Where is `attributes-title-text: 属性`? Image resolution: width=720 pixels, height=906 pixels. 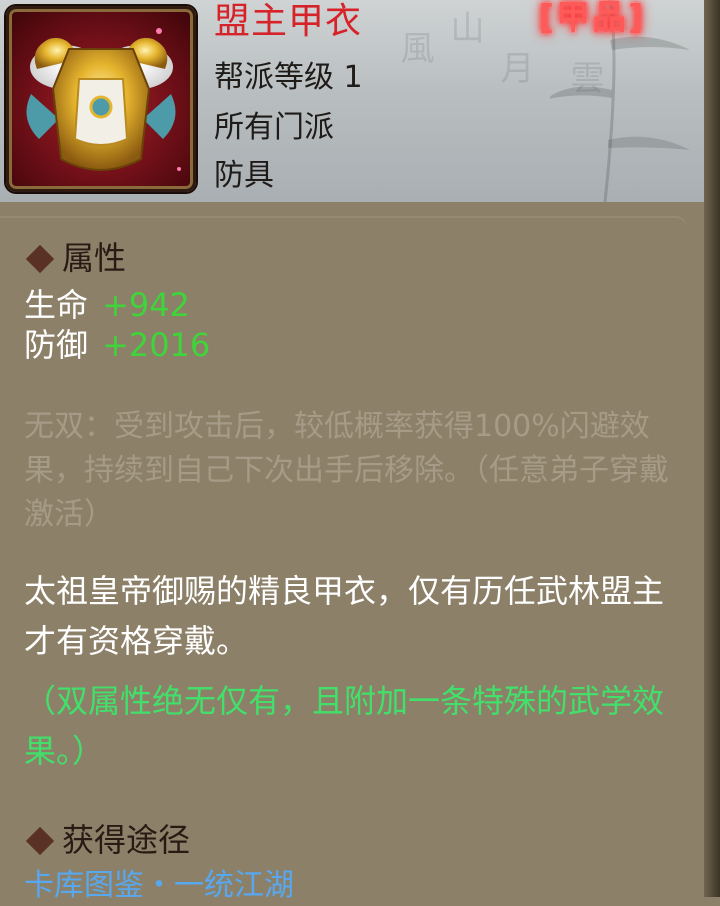
attributes-title-text: 属性 is located at coordinates (94, 258).